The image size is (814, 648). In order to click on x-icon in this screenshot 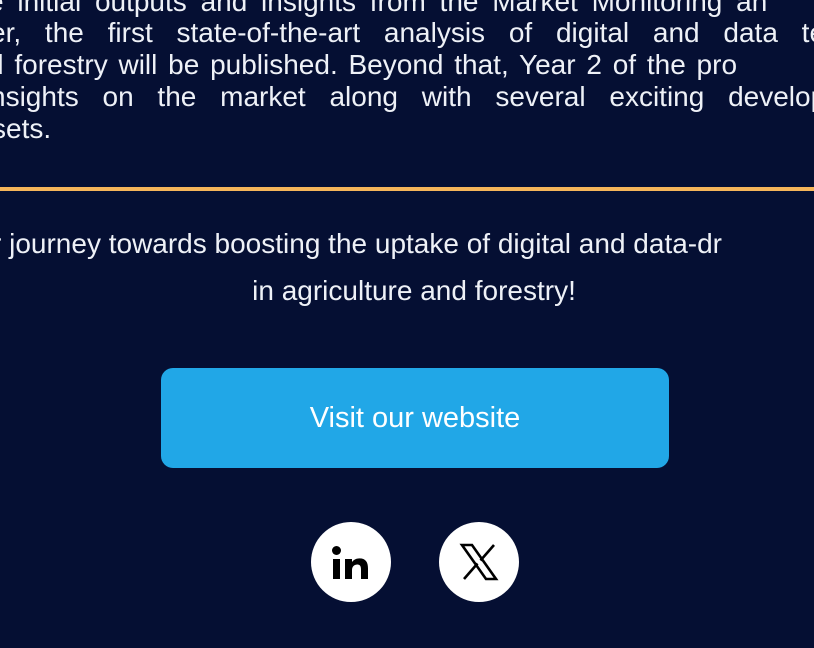, I will do `click(479, 562)`.